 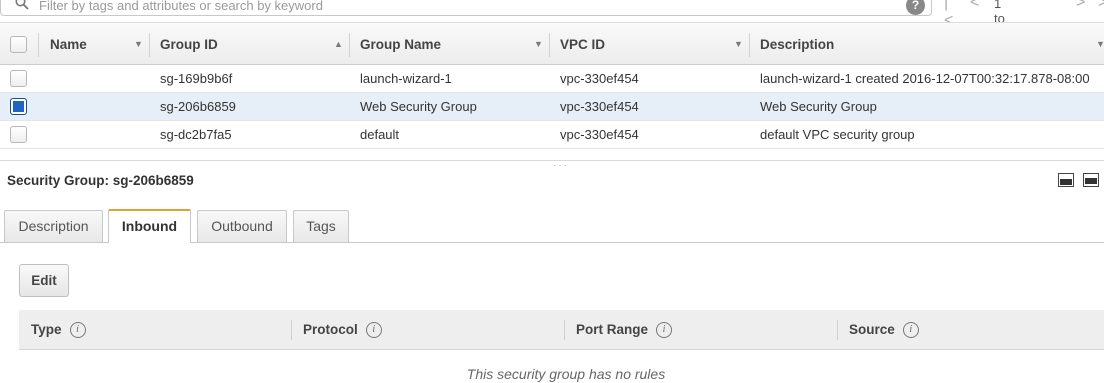 I want to click on cell-description: Web Security Group, so click(x=818, y=106).